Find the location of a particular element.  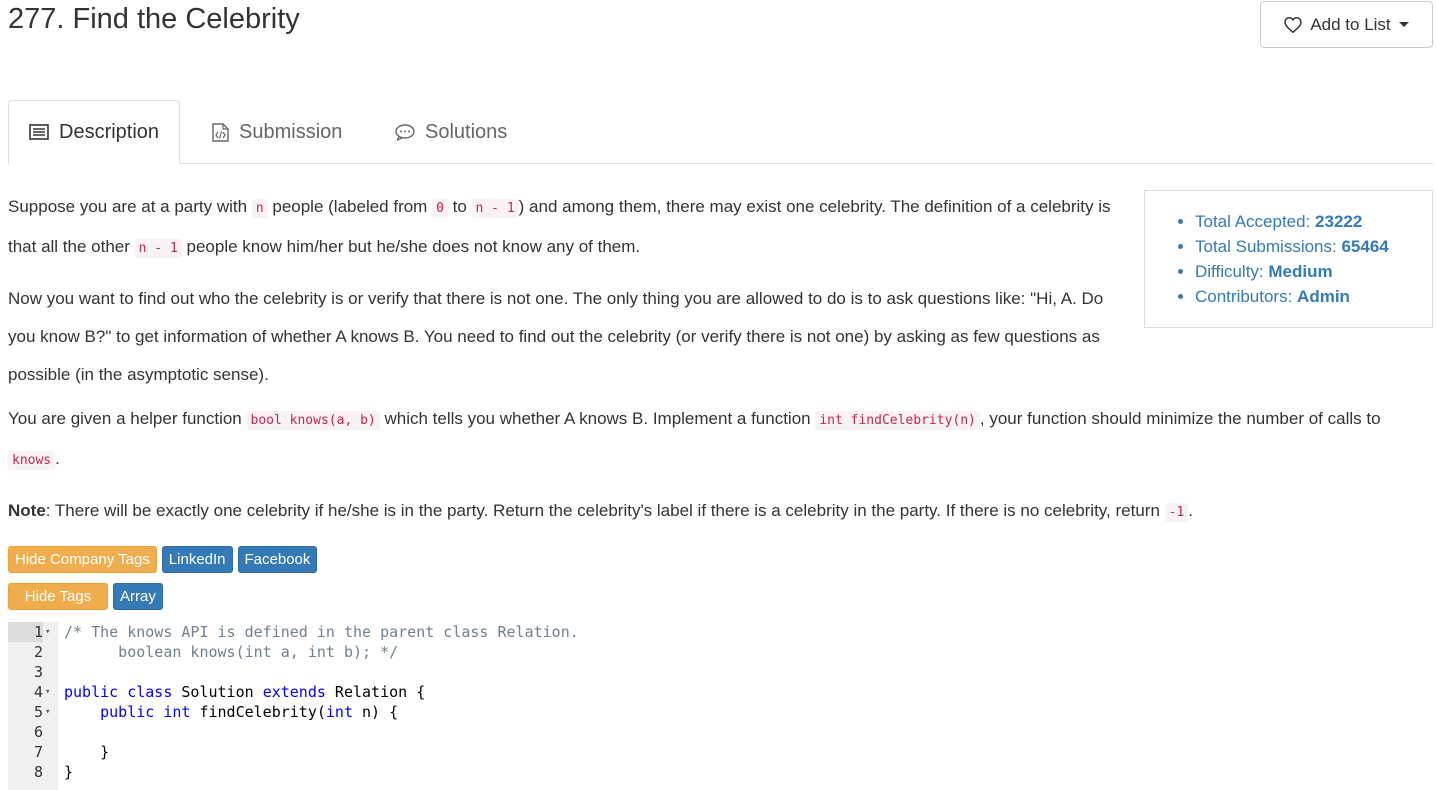

line-number: 5 is located at coordinates (38, 712).